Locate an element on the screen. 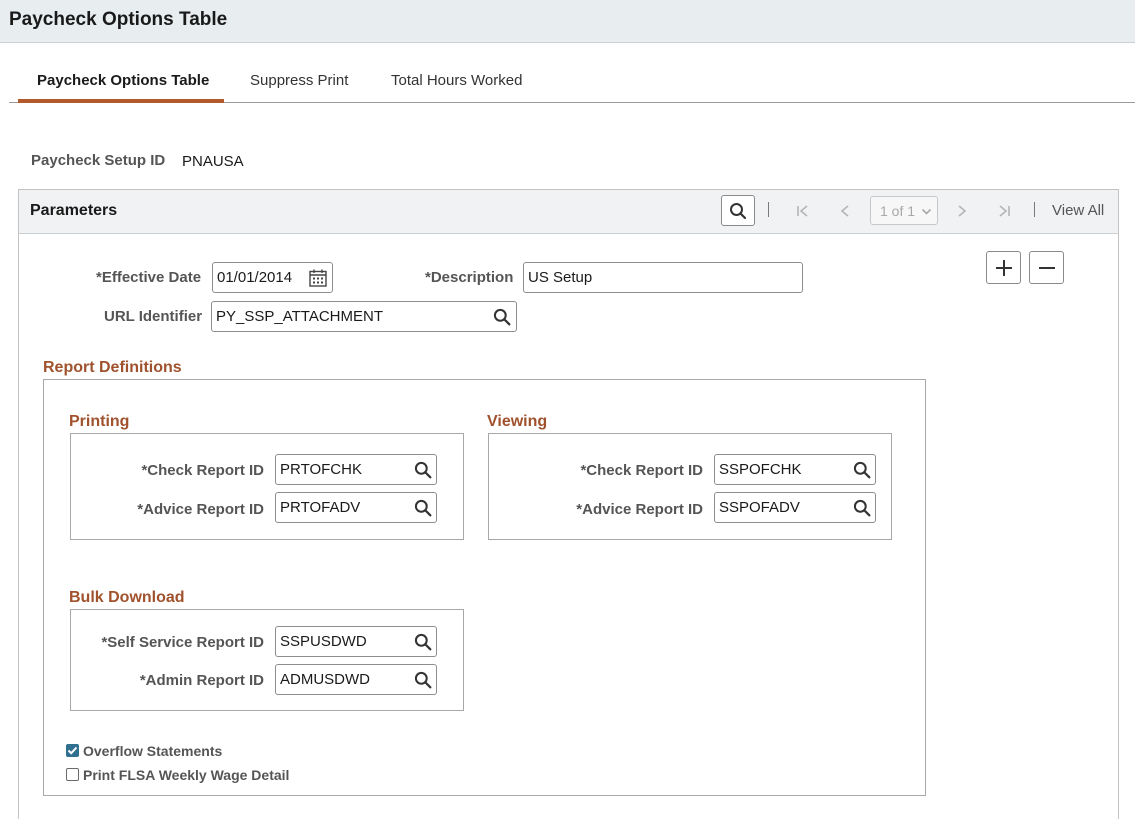 The width and height of the screenshot is (1135, 819). page-select-value: 1 of 1 is located at coordinates (898, 211).